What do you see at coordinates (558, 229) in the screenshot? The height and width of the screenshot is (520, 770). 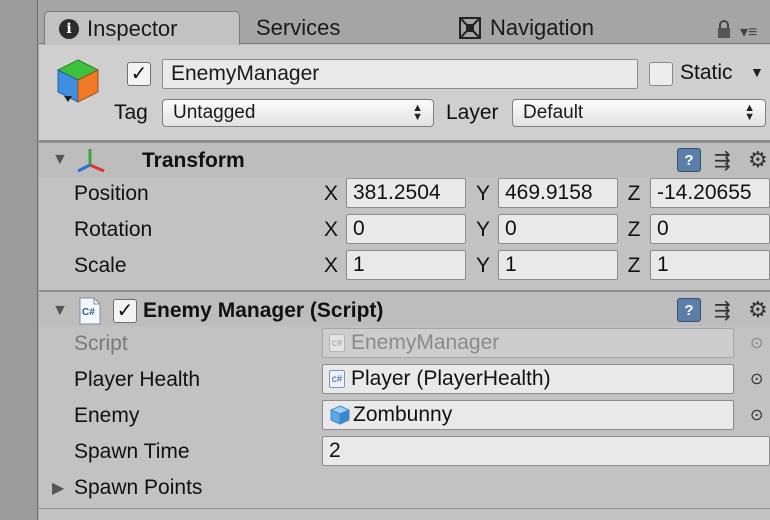 I see `rotation-y-field: 0` at bounding box center [558, 229].